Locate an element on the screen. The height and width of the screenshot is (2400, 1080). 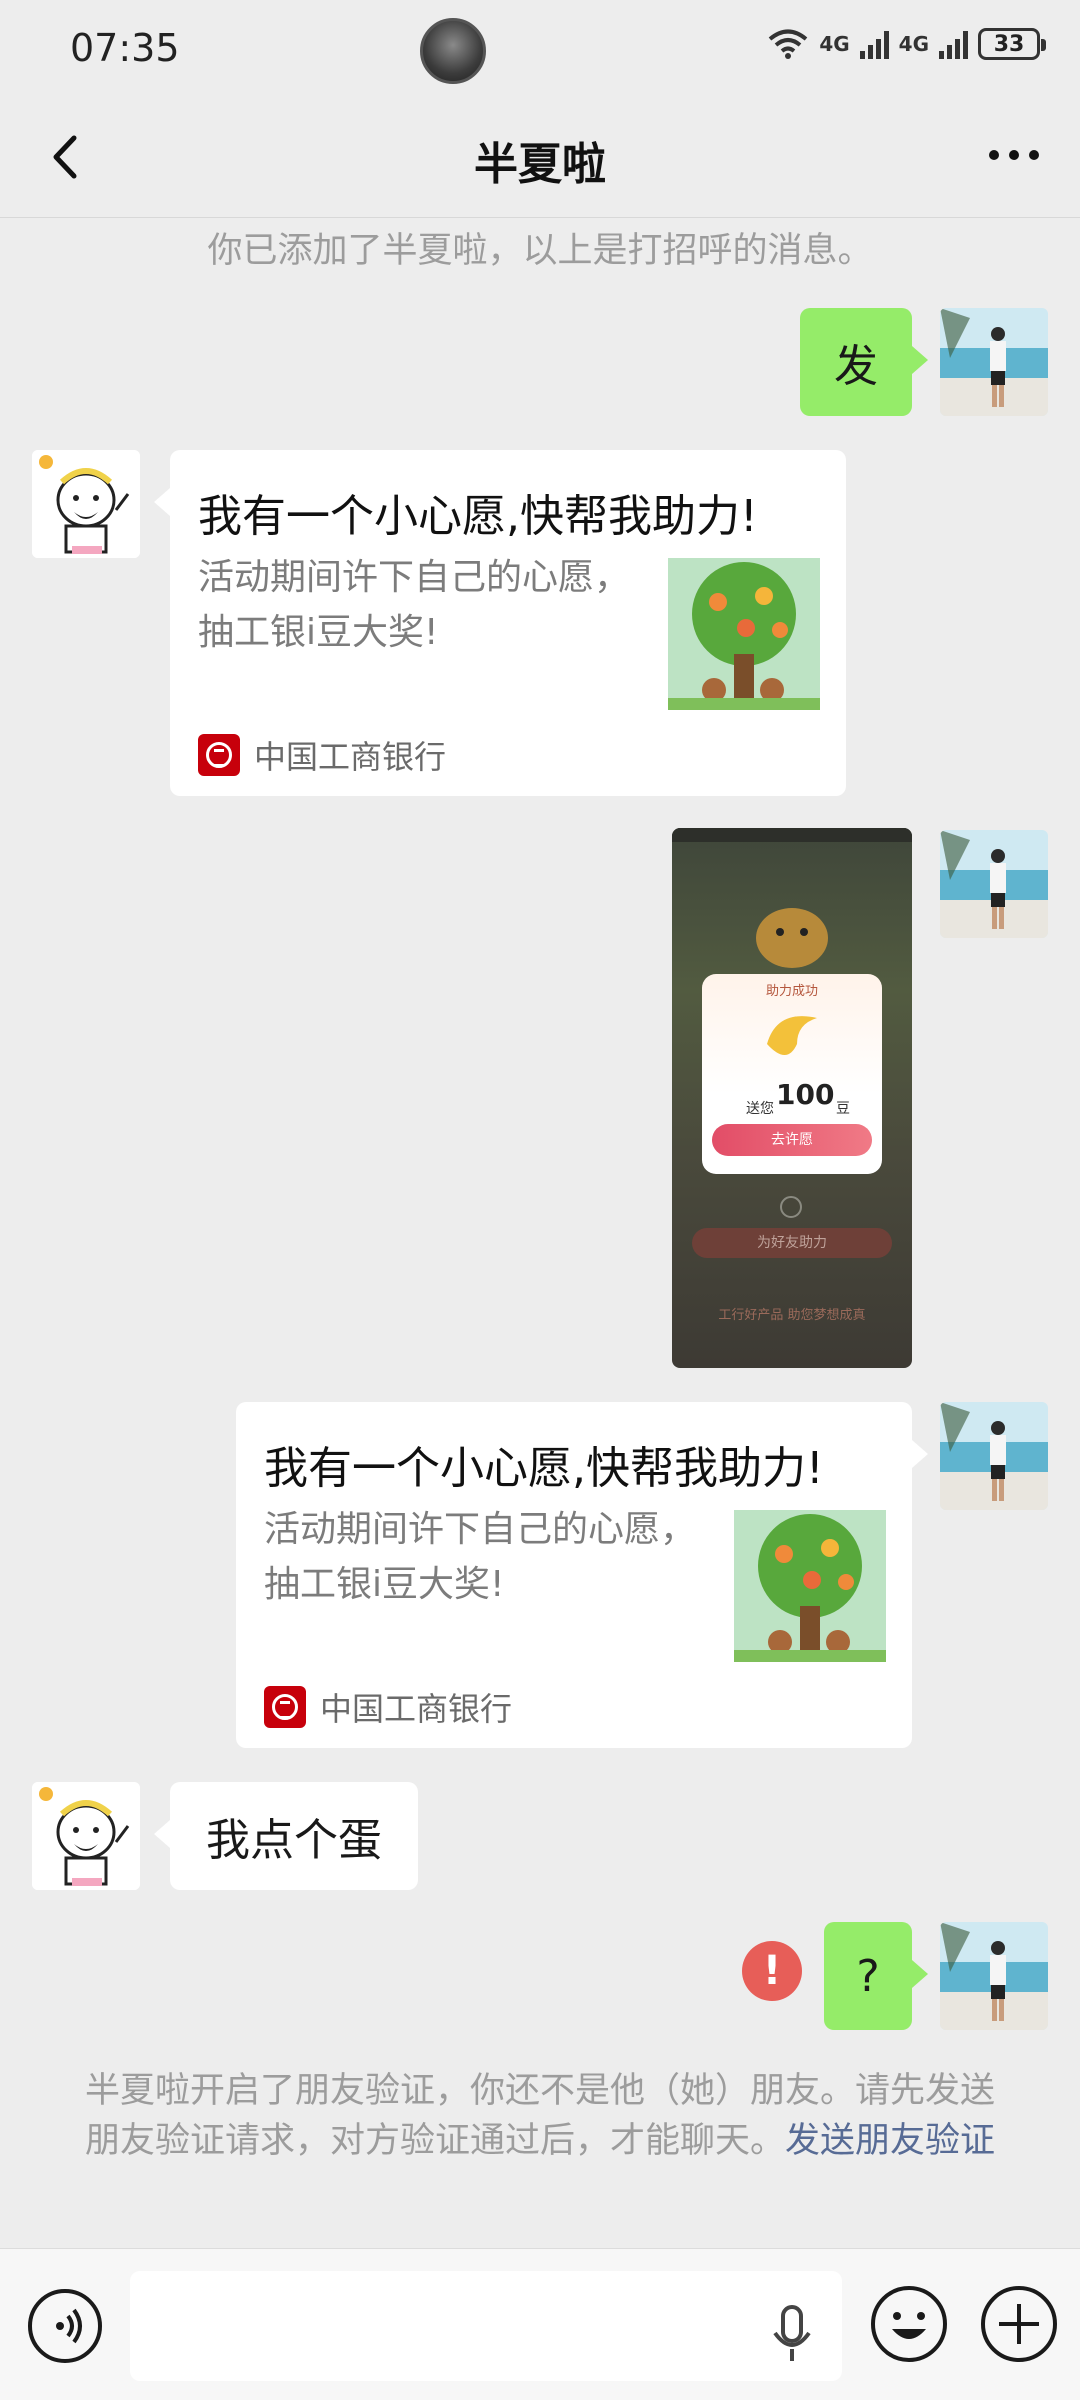
message-text: 我点个蛋 is located at coordinates (294, 1840).